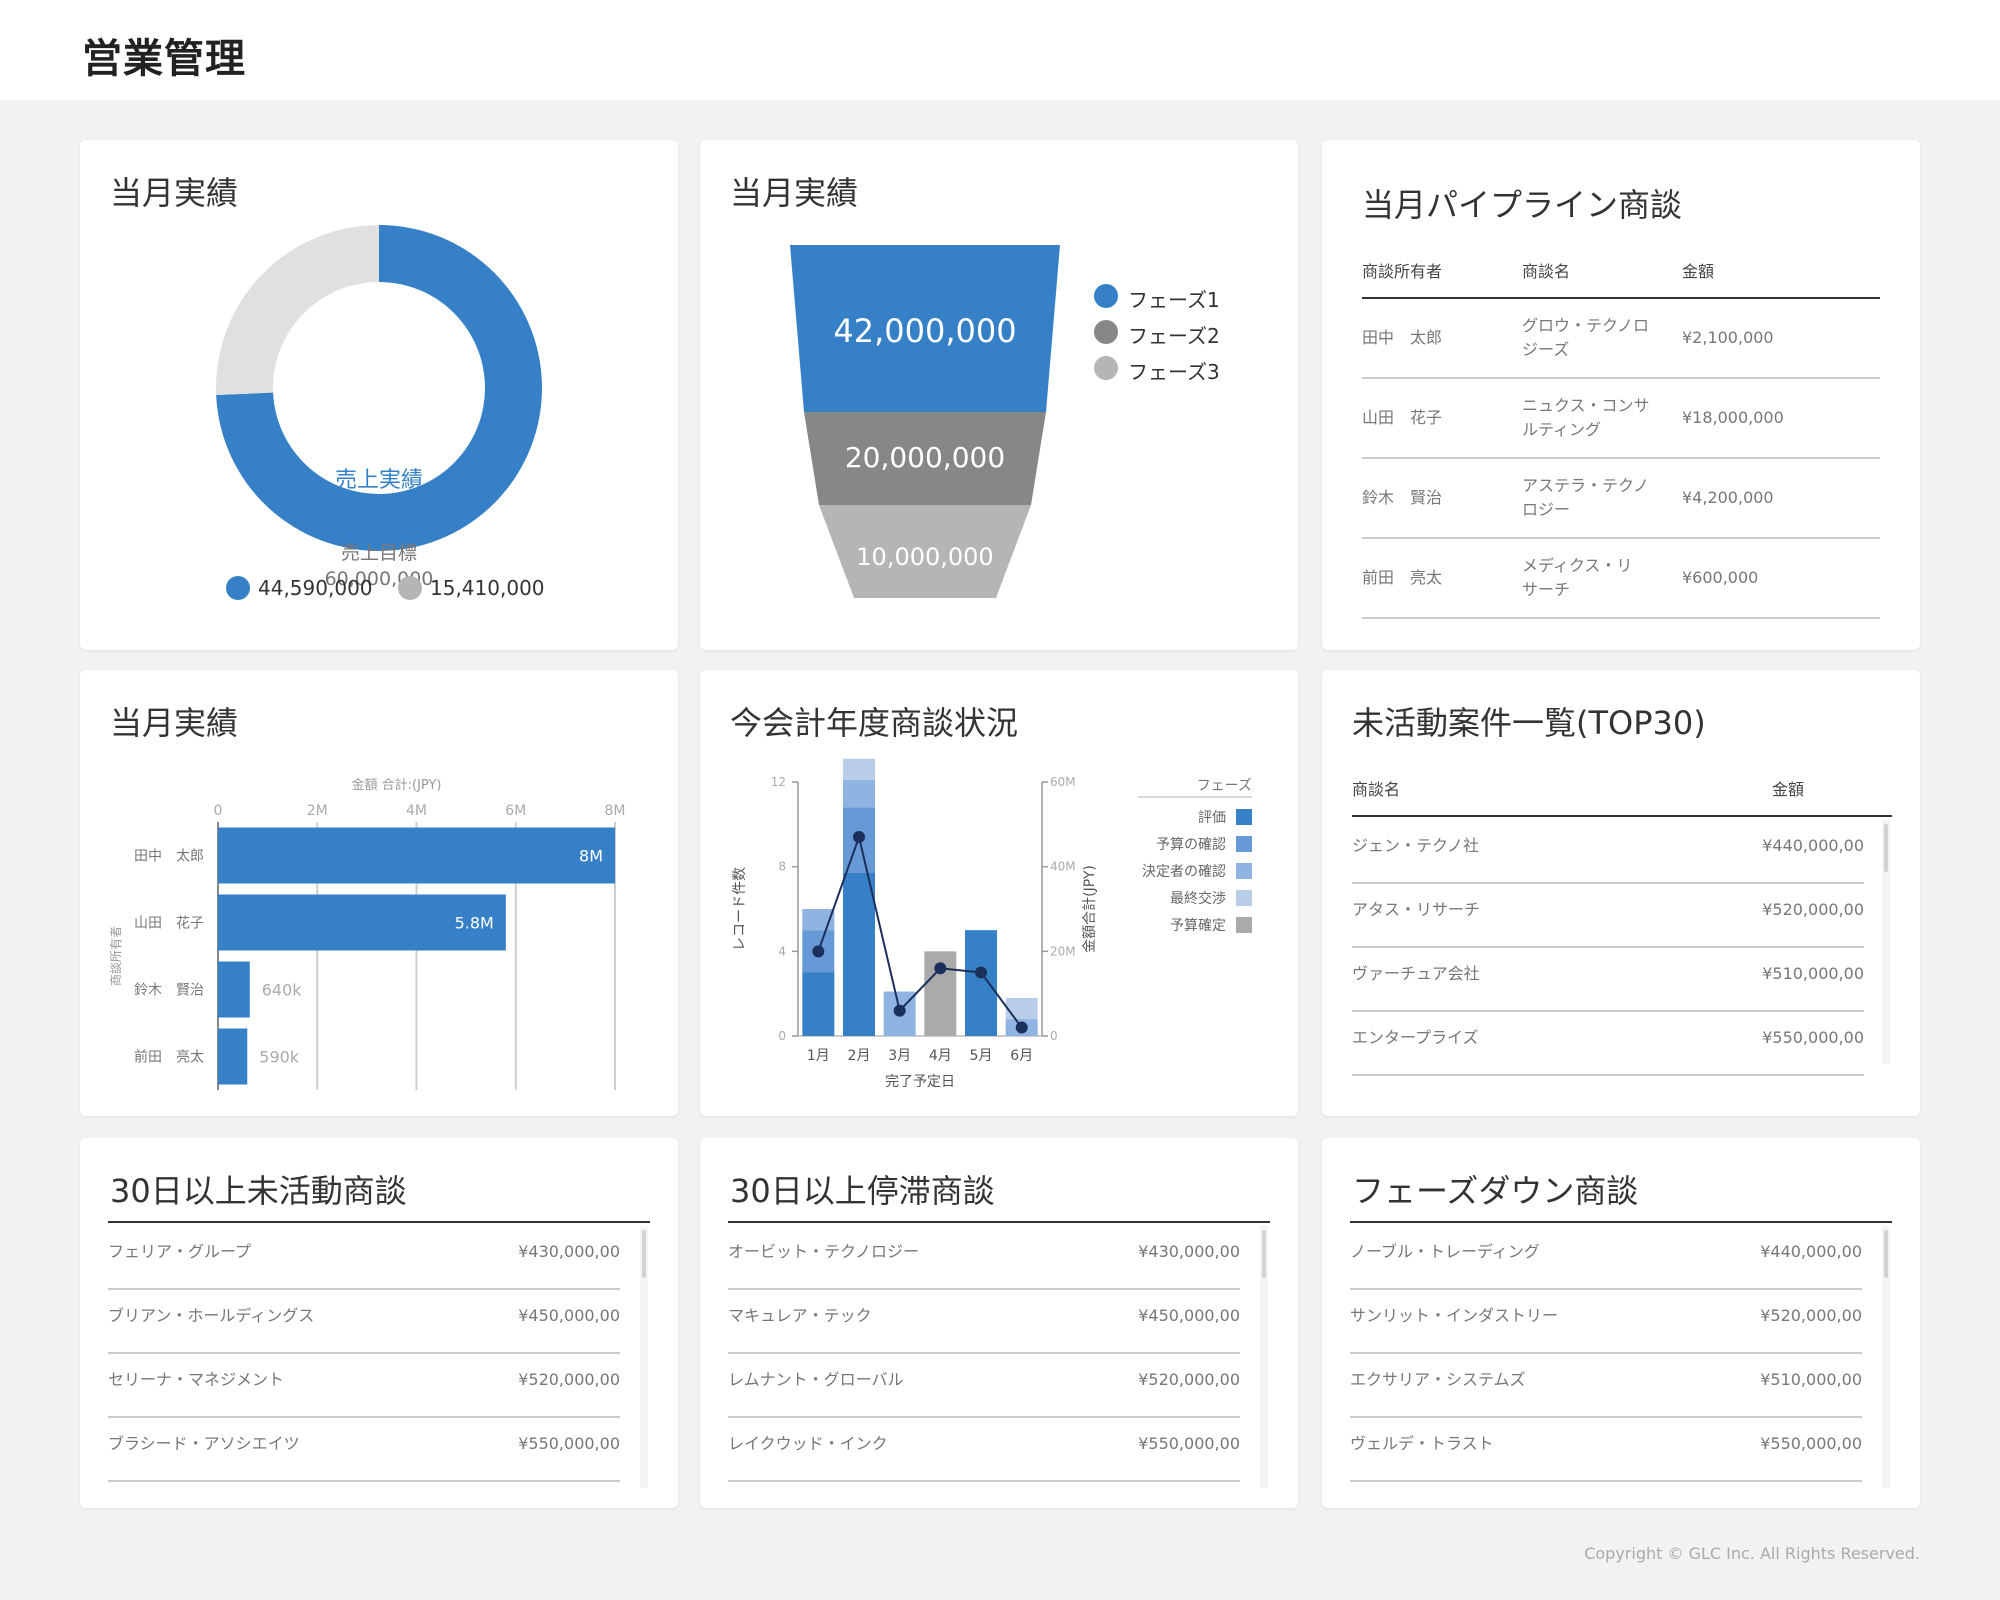  Describe the element at coordinates (1106, 332) in the screenshot. I see `legend-dot-phase2` at that location.